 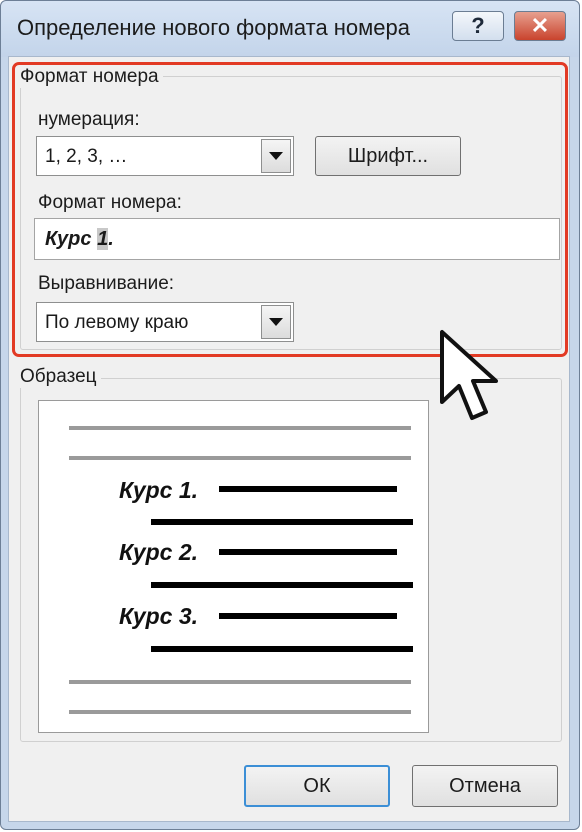 What do you see at coordinates (159, 552) in the screenshot?
I see `sample-item-2: Курс 2.` at bounding box center [159, 552].